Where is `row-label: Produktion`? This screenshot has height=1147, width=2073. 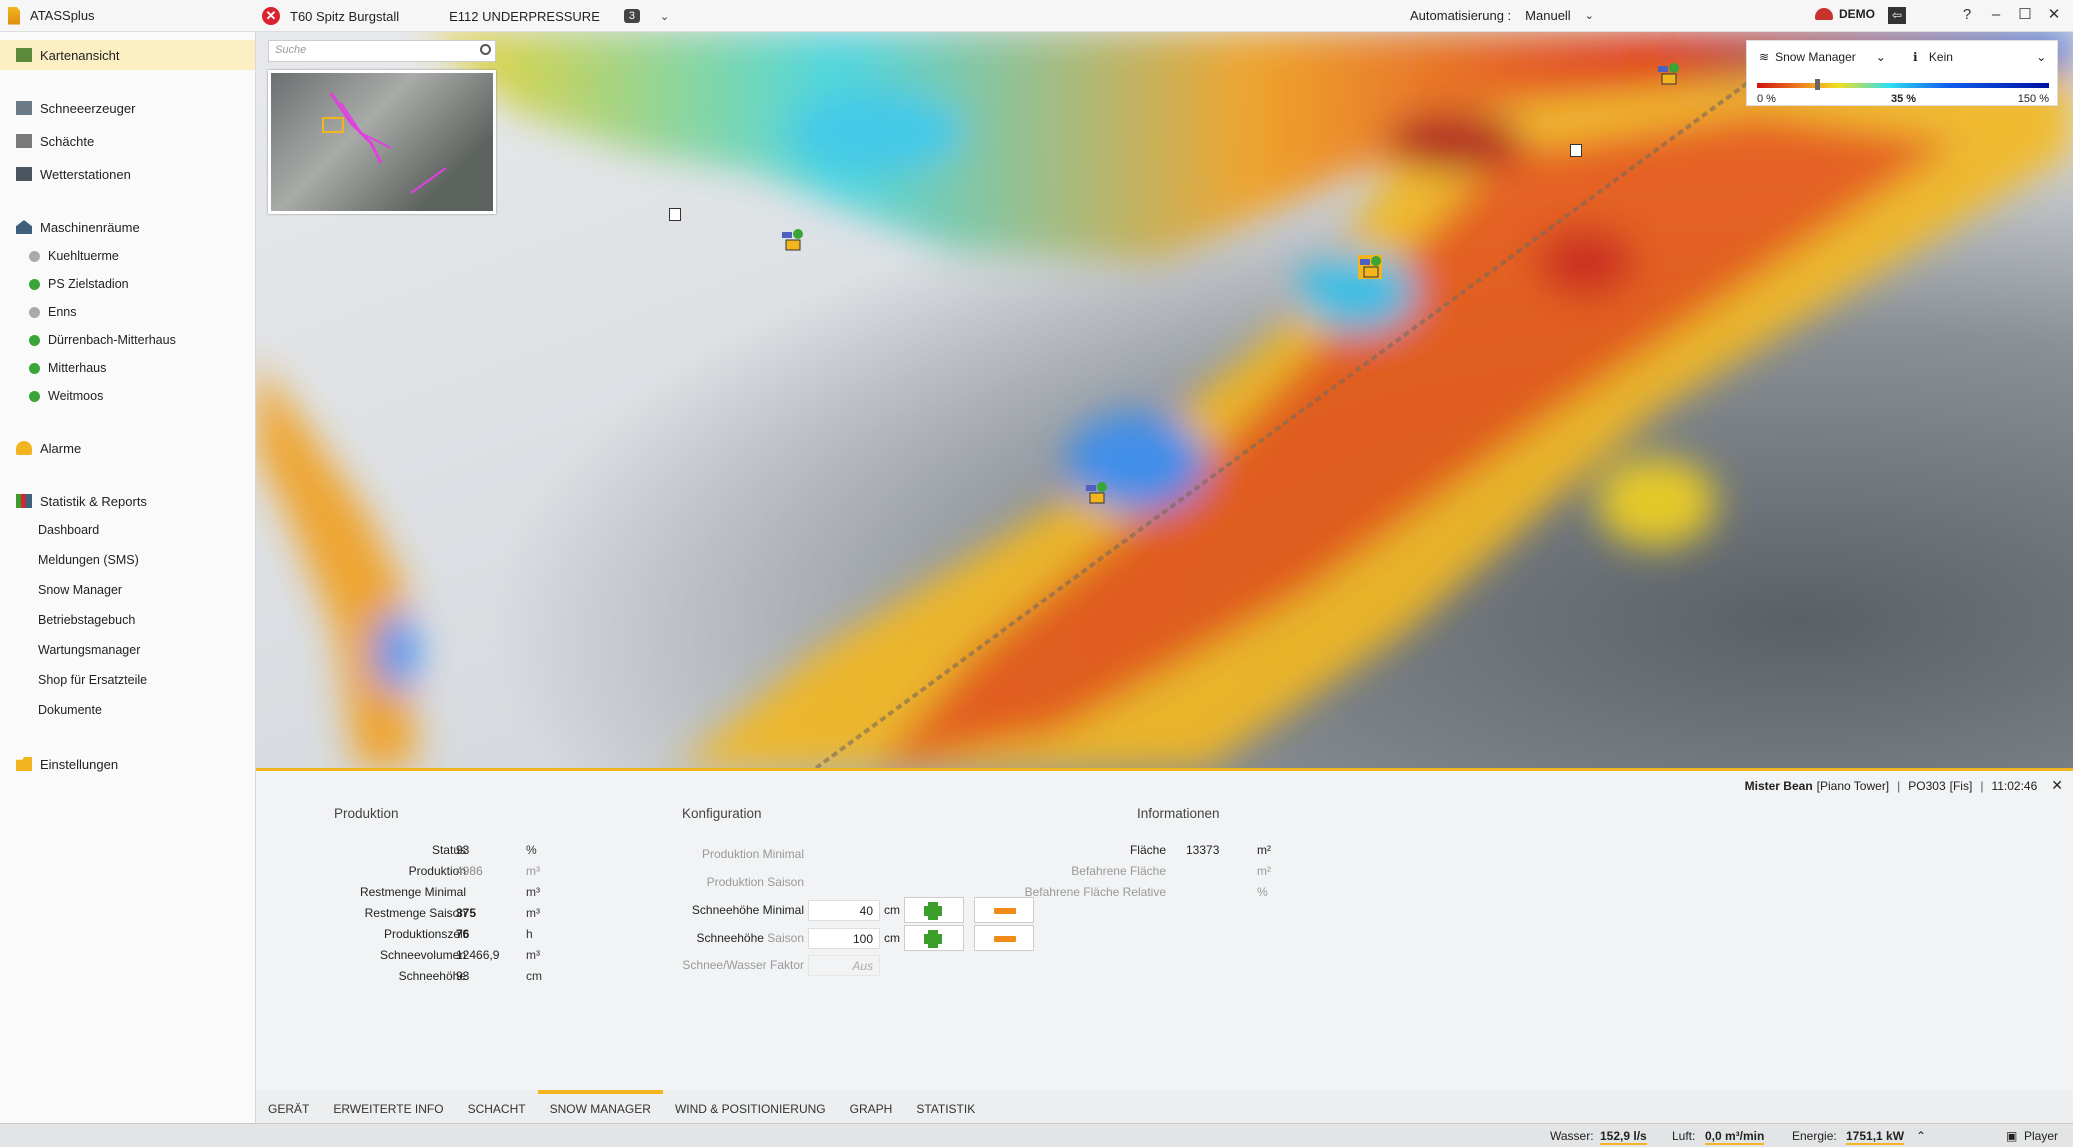
row-label: Produktion is located at coordinates (437, 871).